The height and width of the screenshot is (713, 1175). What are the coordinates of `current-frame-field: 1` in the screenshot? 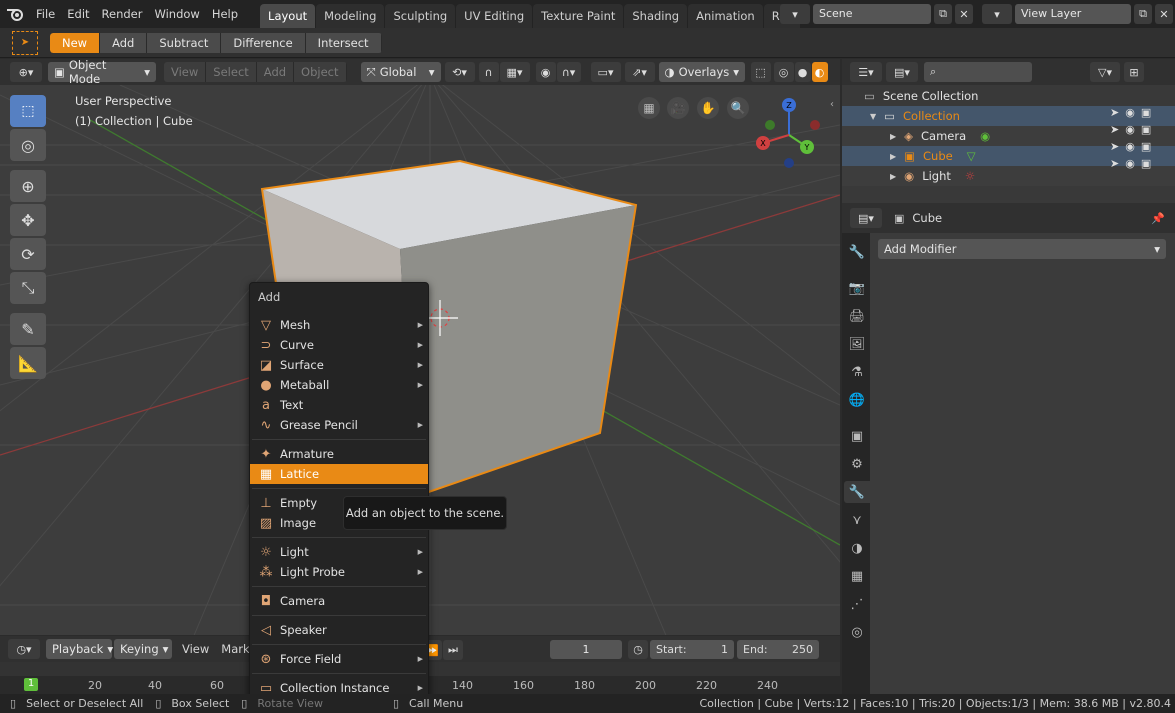 It's located at (586, 649).